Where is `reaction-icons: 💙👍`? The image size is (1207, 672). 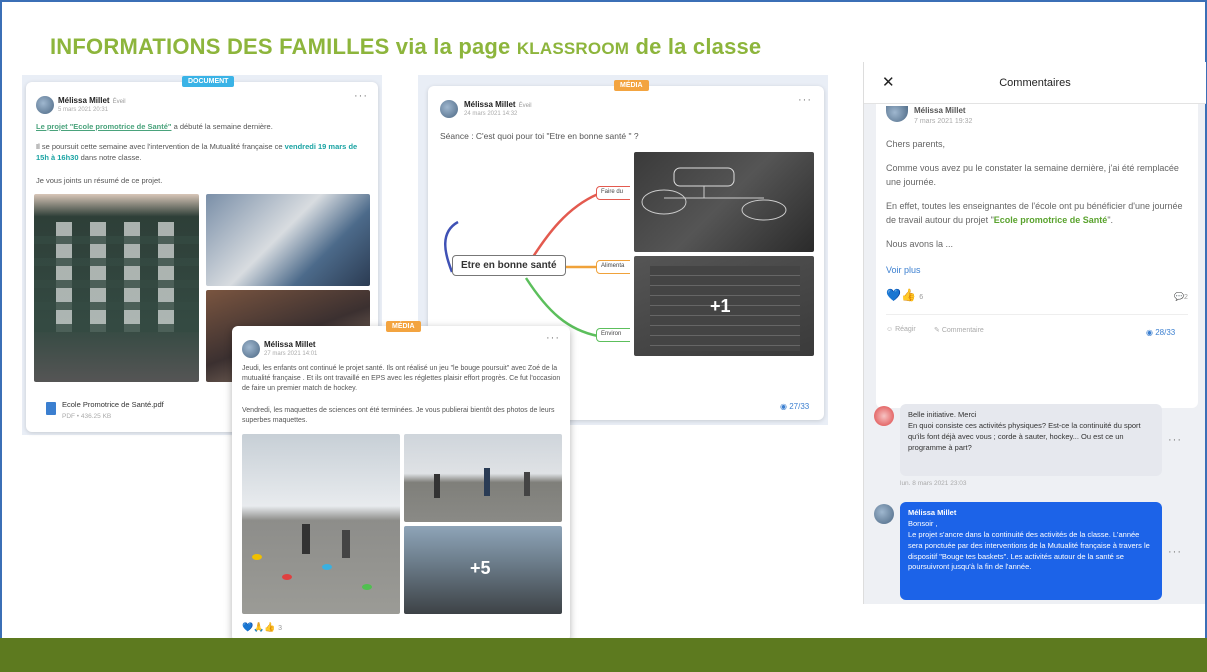 reaction-icons: 💙👍 is located at coordinates (901, 295).